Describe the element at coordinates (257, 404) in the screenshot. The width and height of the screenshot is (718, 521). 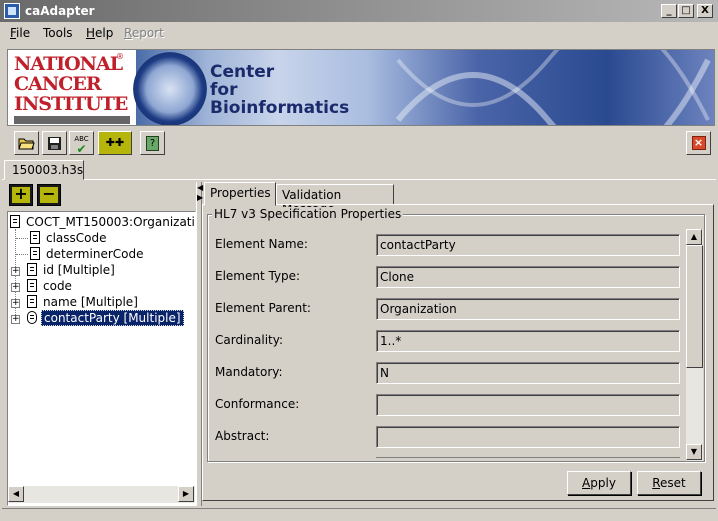
I see `conformance-label: Conformance:` at that location.